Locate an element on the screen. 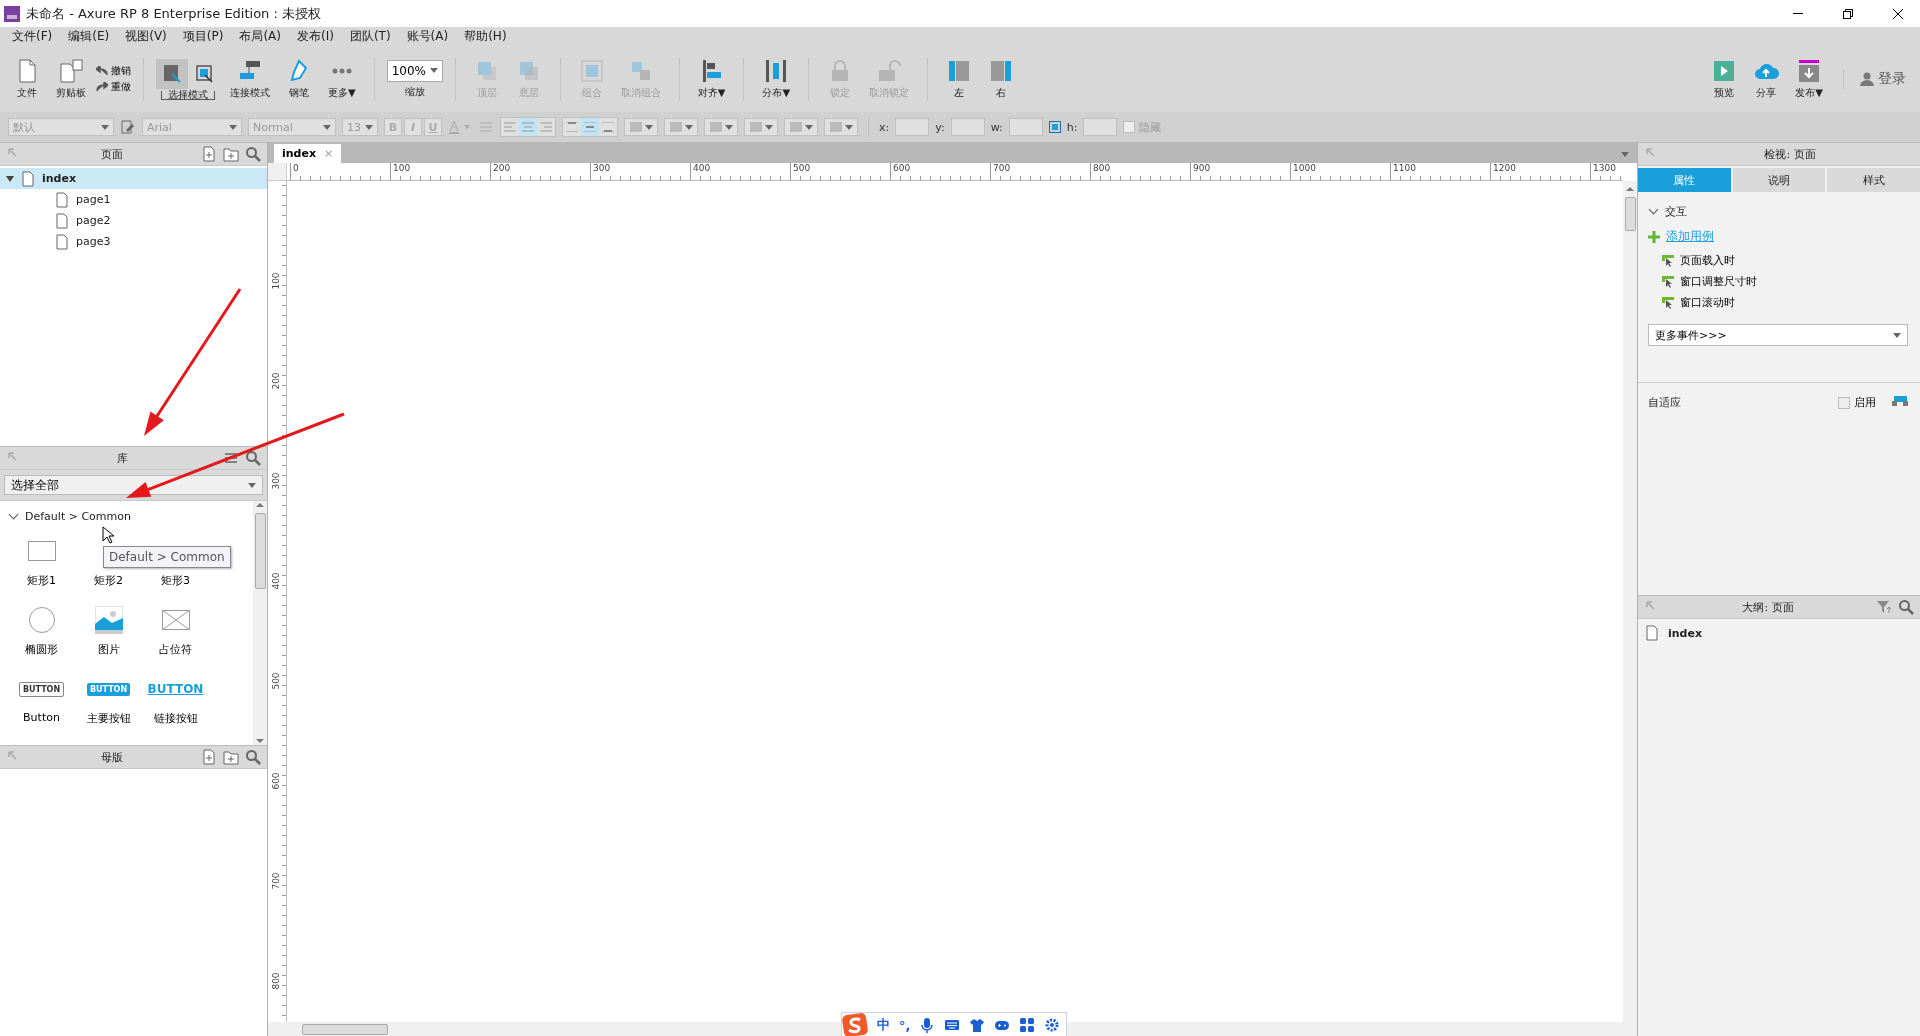 This screenshot has height=1036, width=1920. login-button: 登录 is located at coordinates (1877, 79).